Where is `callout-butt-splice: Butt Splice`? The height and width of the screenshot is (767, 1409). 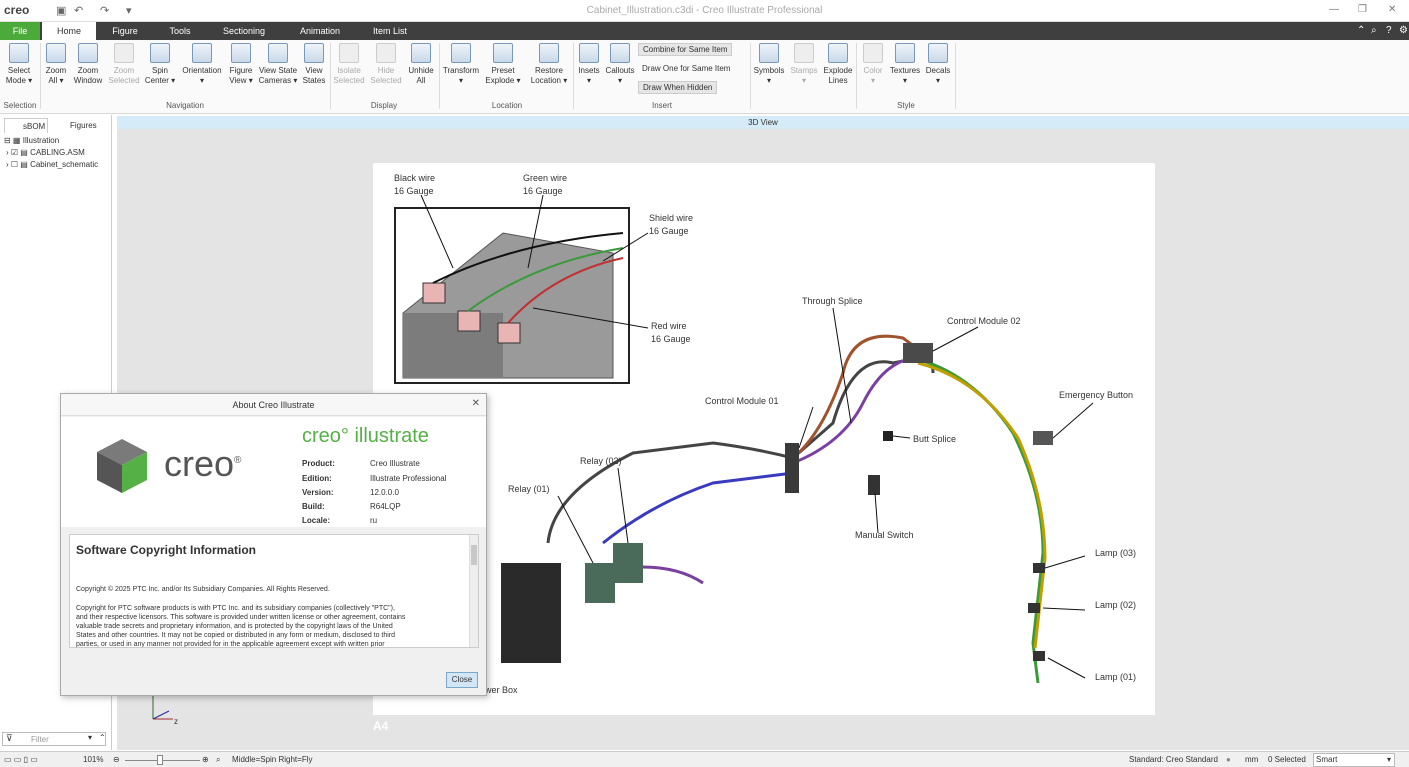
callout-butt-splice: Butt Splice is located at coordinates (934, 439).